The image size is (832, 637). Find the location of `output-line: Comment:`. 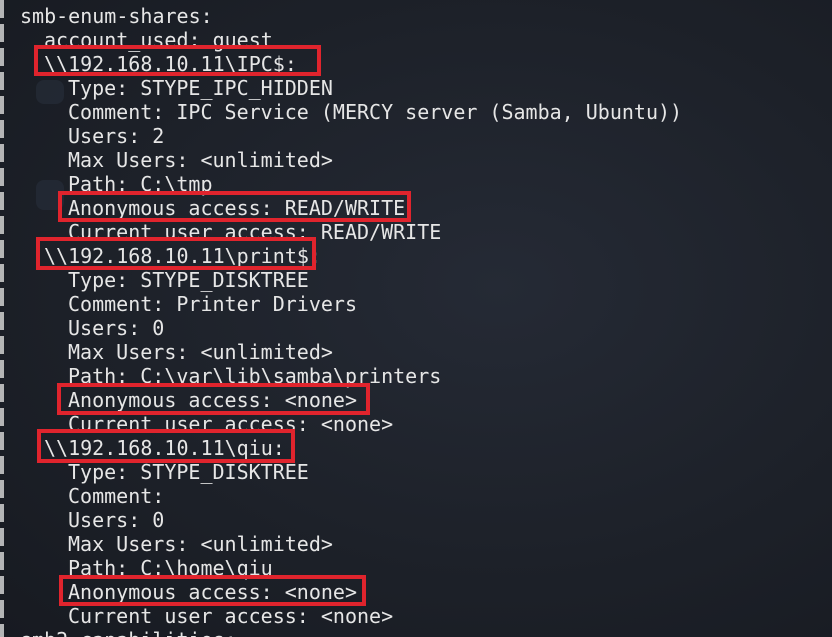

output-line: Comment: is located at coordinates (116, 496).